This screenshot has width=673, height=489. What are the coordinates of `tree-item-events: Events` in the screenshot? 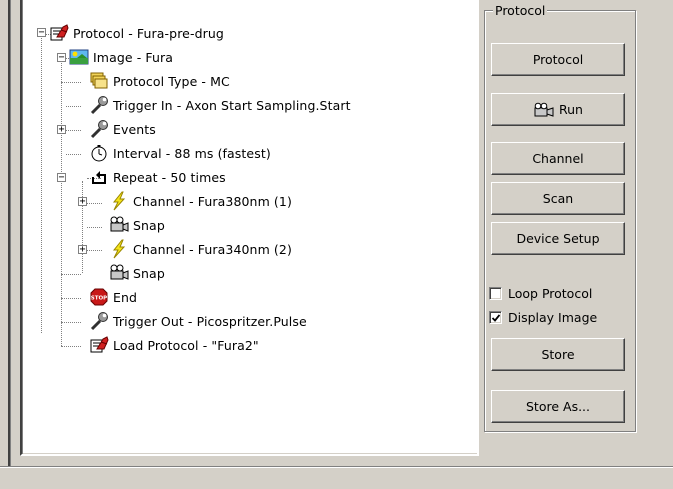 It's located at (122, 129).